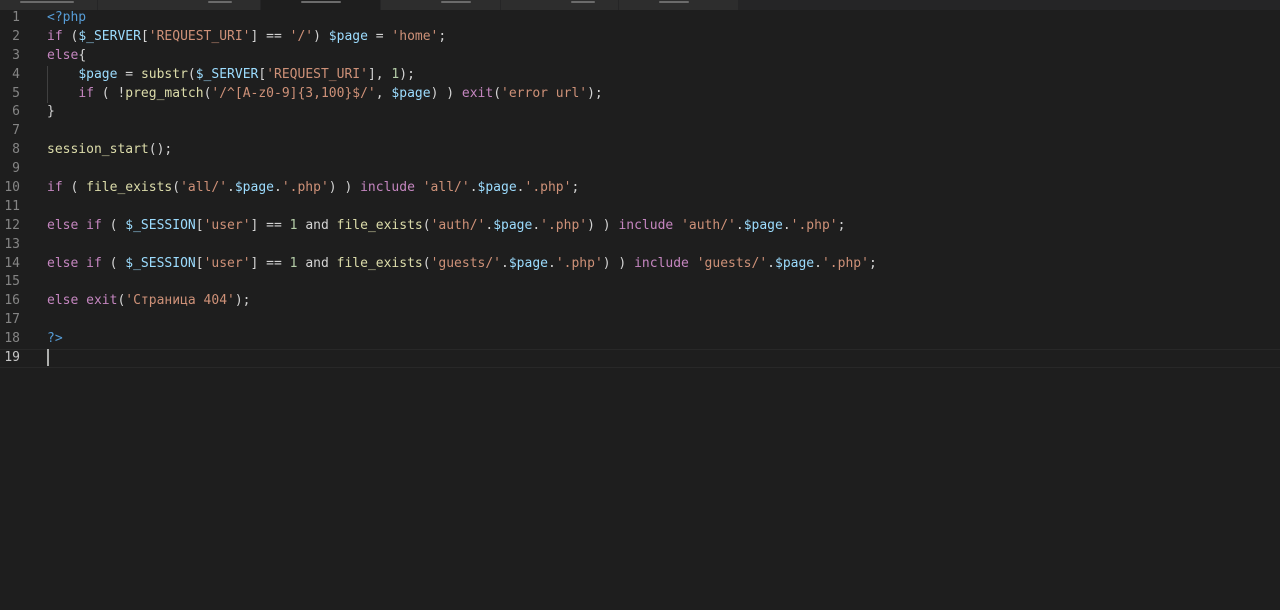 This screenshot has height=610, width=1280. I want to click on line-number: 14, so click(12, 263).